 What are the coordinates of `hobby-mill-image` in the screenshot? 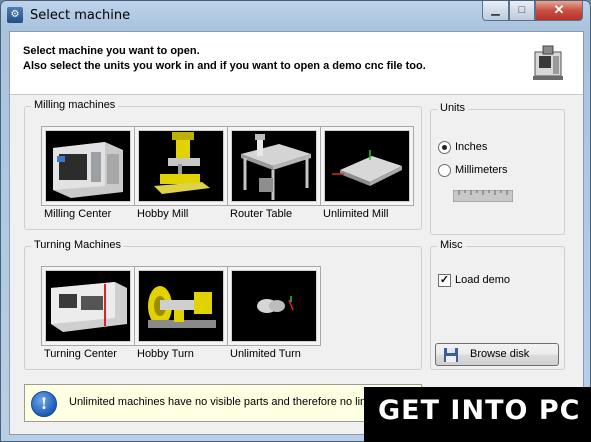 It's located at (181, 166).